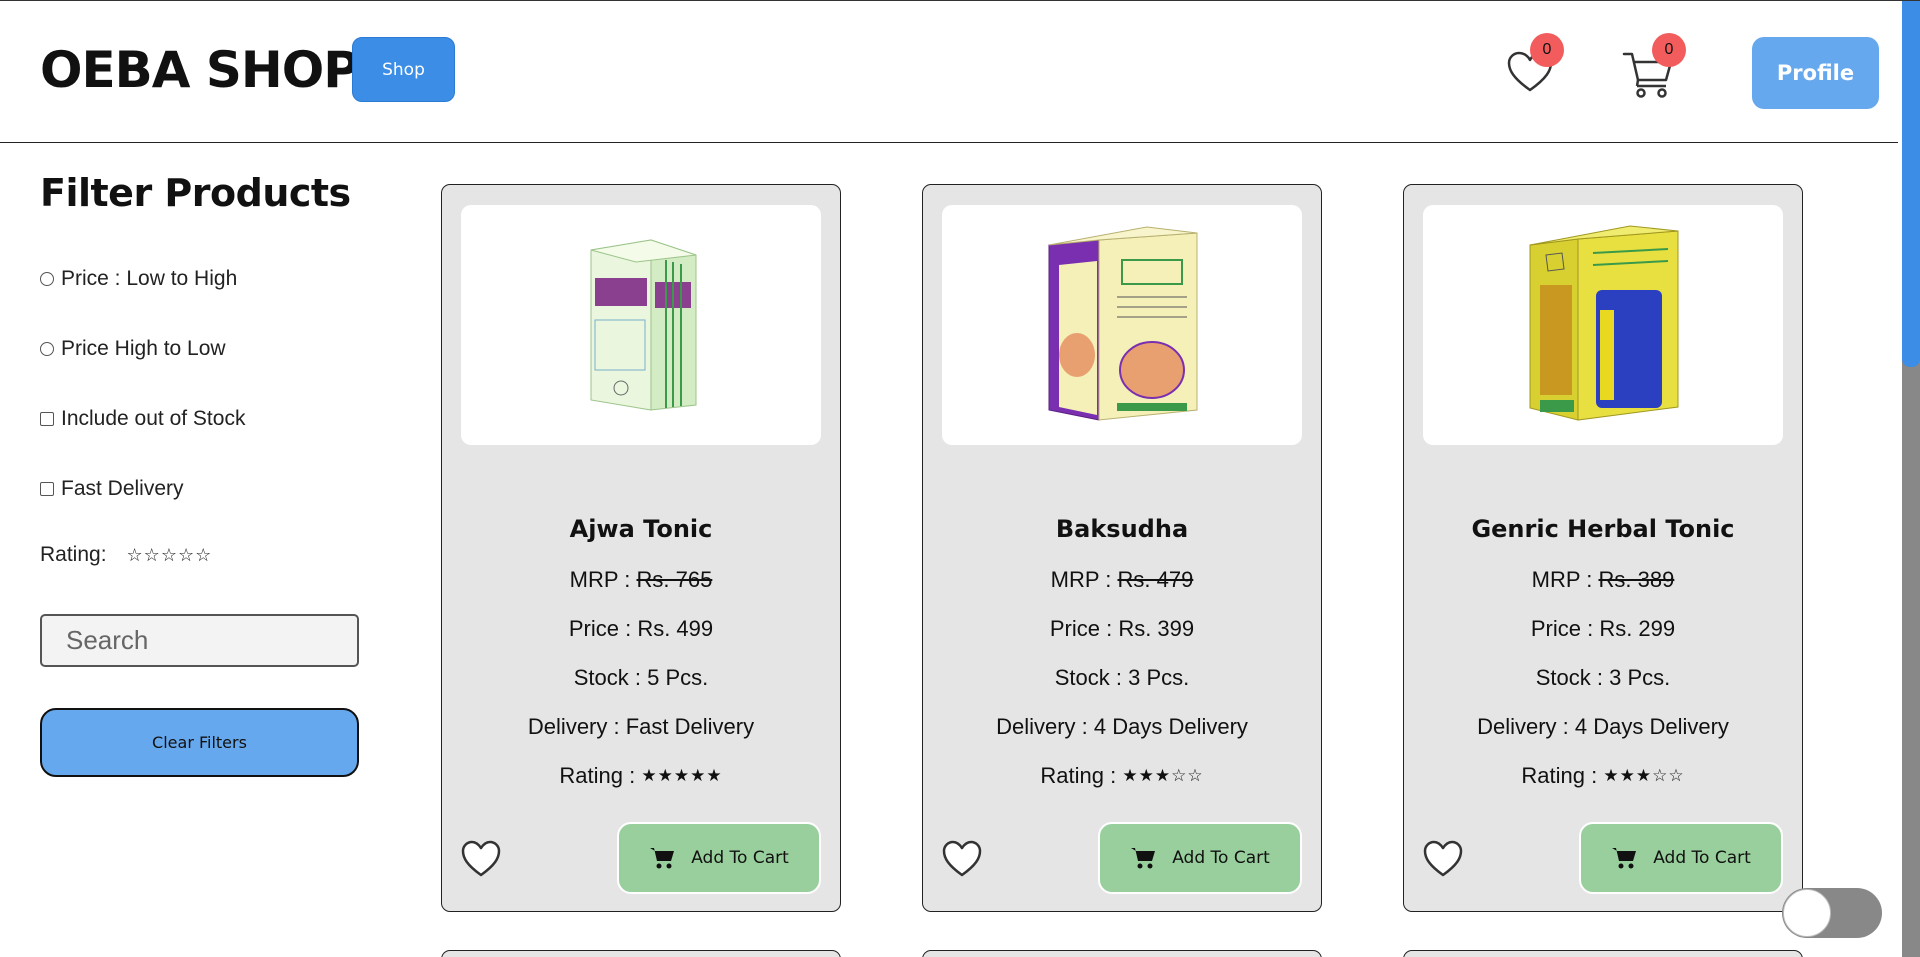 This screenshot has height=957, width=1920. What do you see at coordinates (195, 193) in the screenshot?
I see `filter-title: Filter Products` at bounding box center [195, 193].